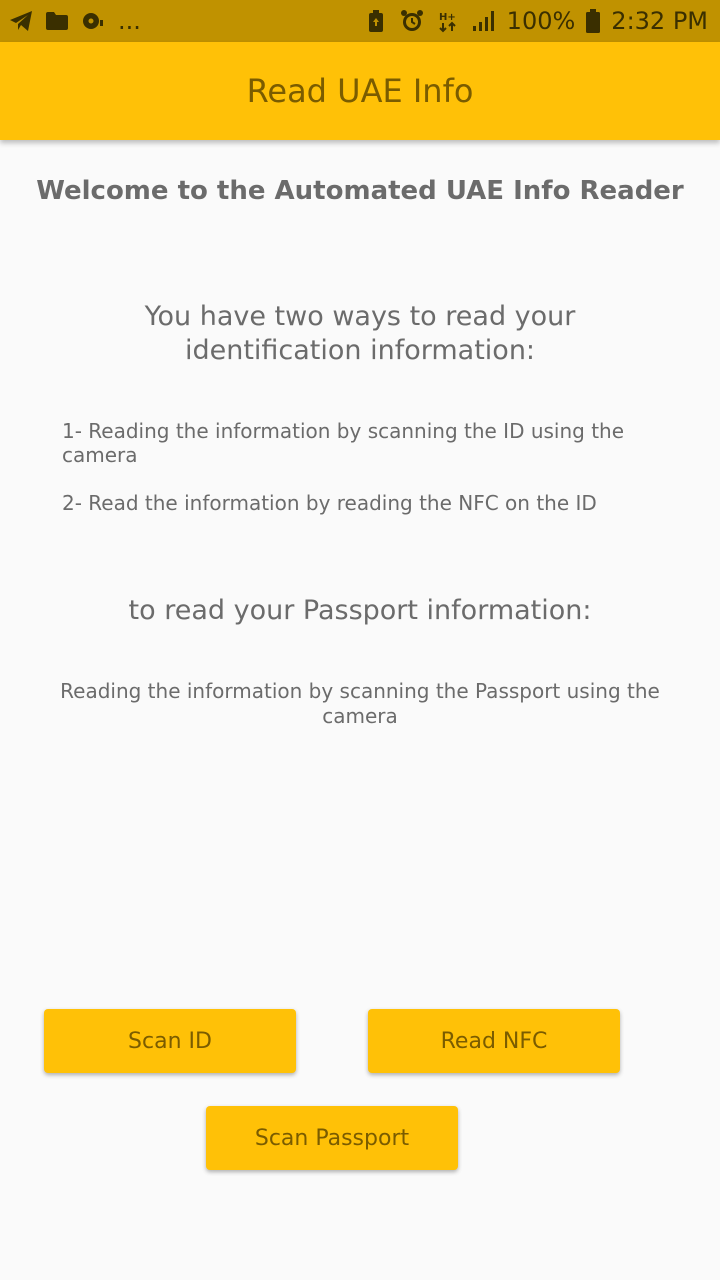 This screenshot has width=720, height=1280. I want to click on battery-percent: 100%, so click(541, 21).